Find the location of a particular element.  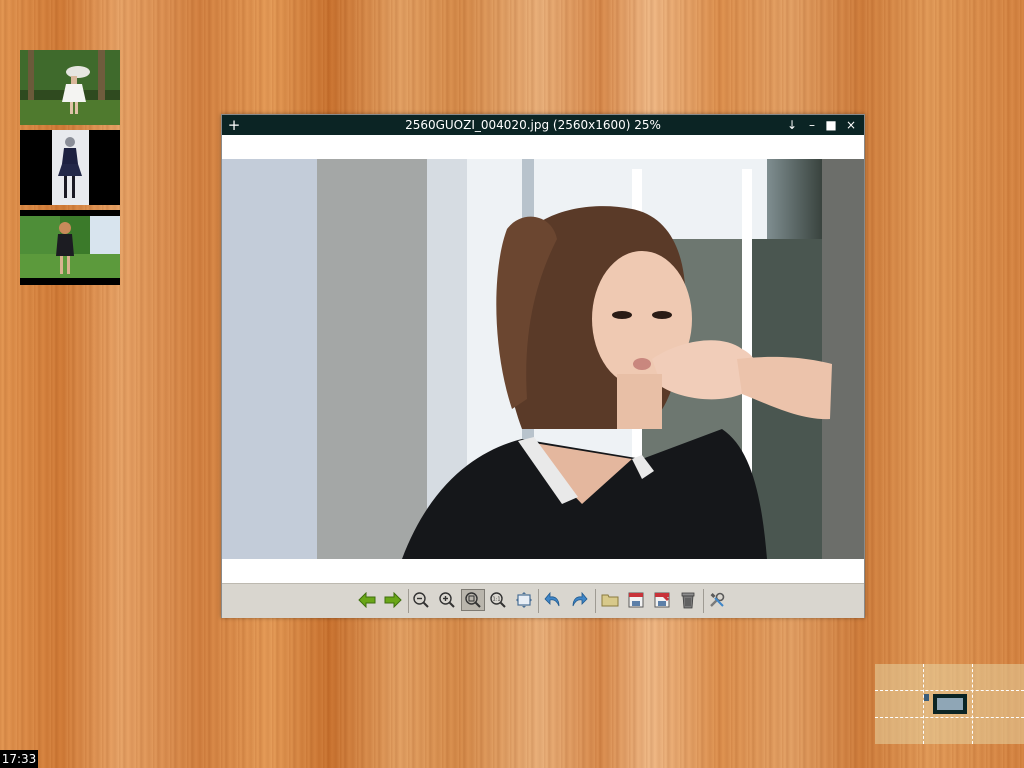

preferences-button is located at coordinates (717, 600).